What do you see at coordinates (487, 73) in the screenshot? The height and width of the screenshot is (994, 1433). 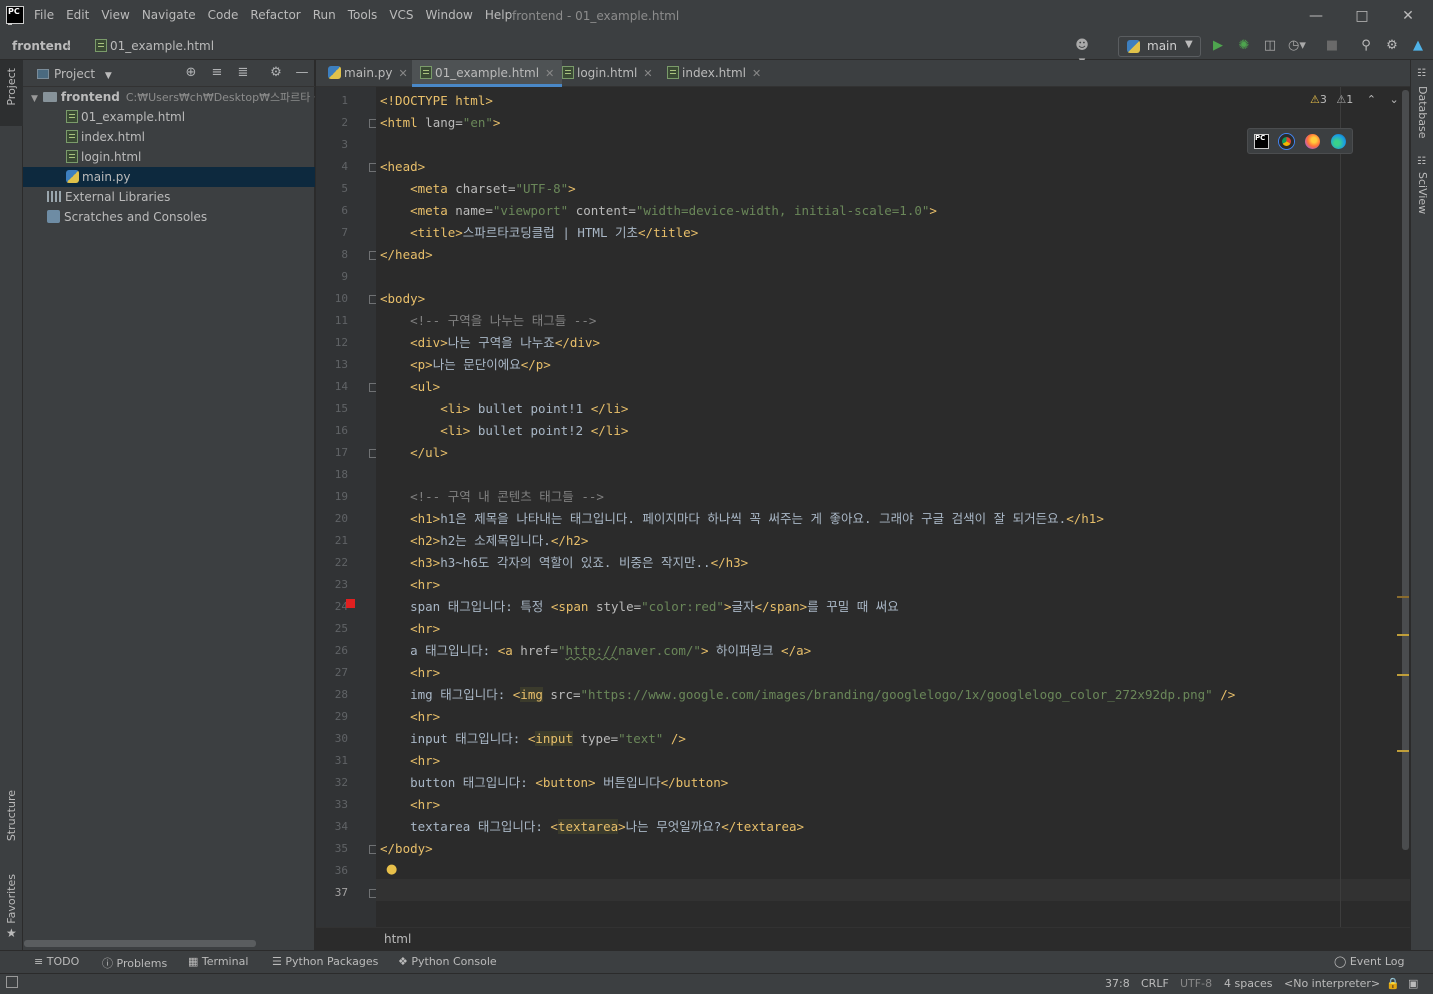 I see `tab-01-example-html: 01_example.html ✕` at bounding box center [487, 73].